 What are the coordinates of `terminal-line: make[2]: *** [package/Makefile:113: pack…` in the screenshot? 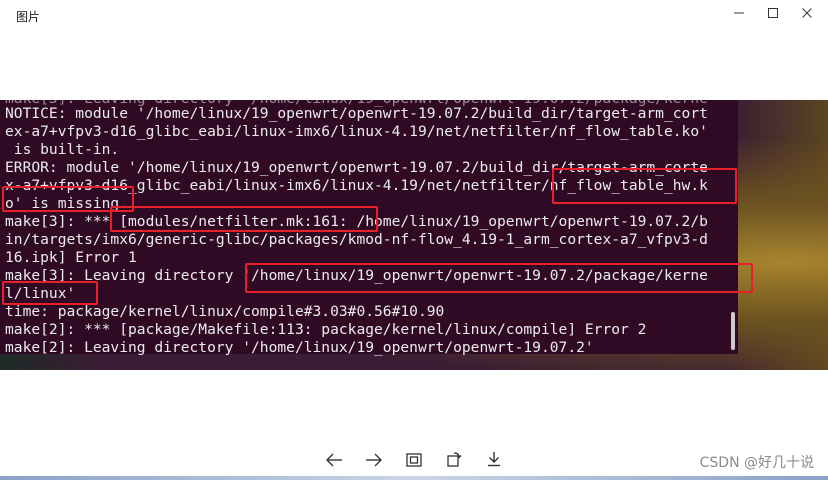 It's located at (326, 329).